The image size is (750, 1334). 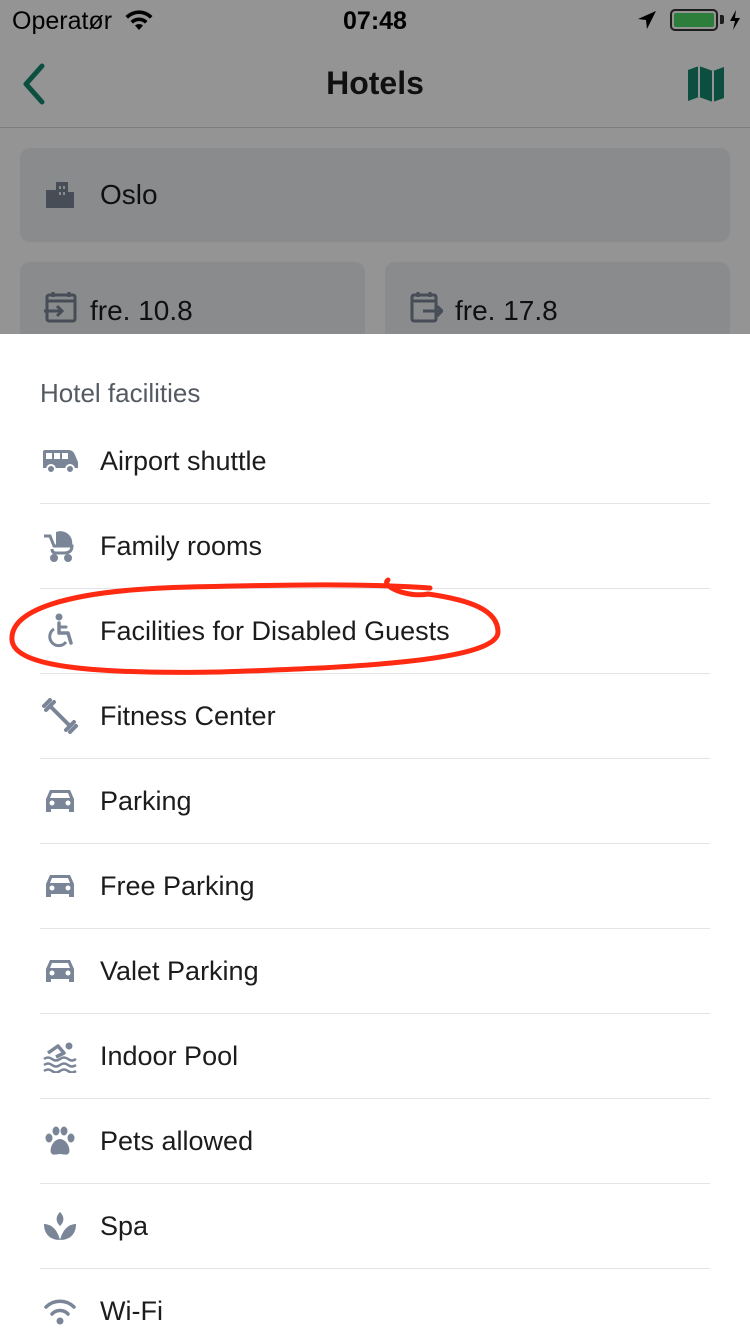 I want to click on facility-label: Airport shuttle, so click(x=183, y=461).